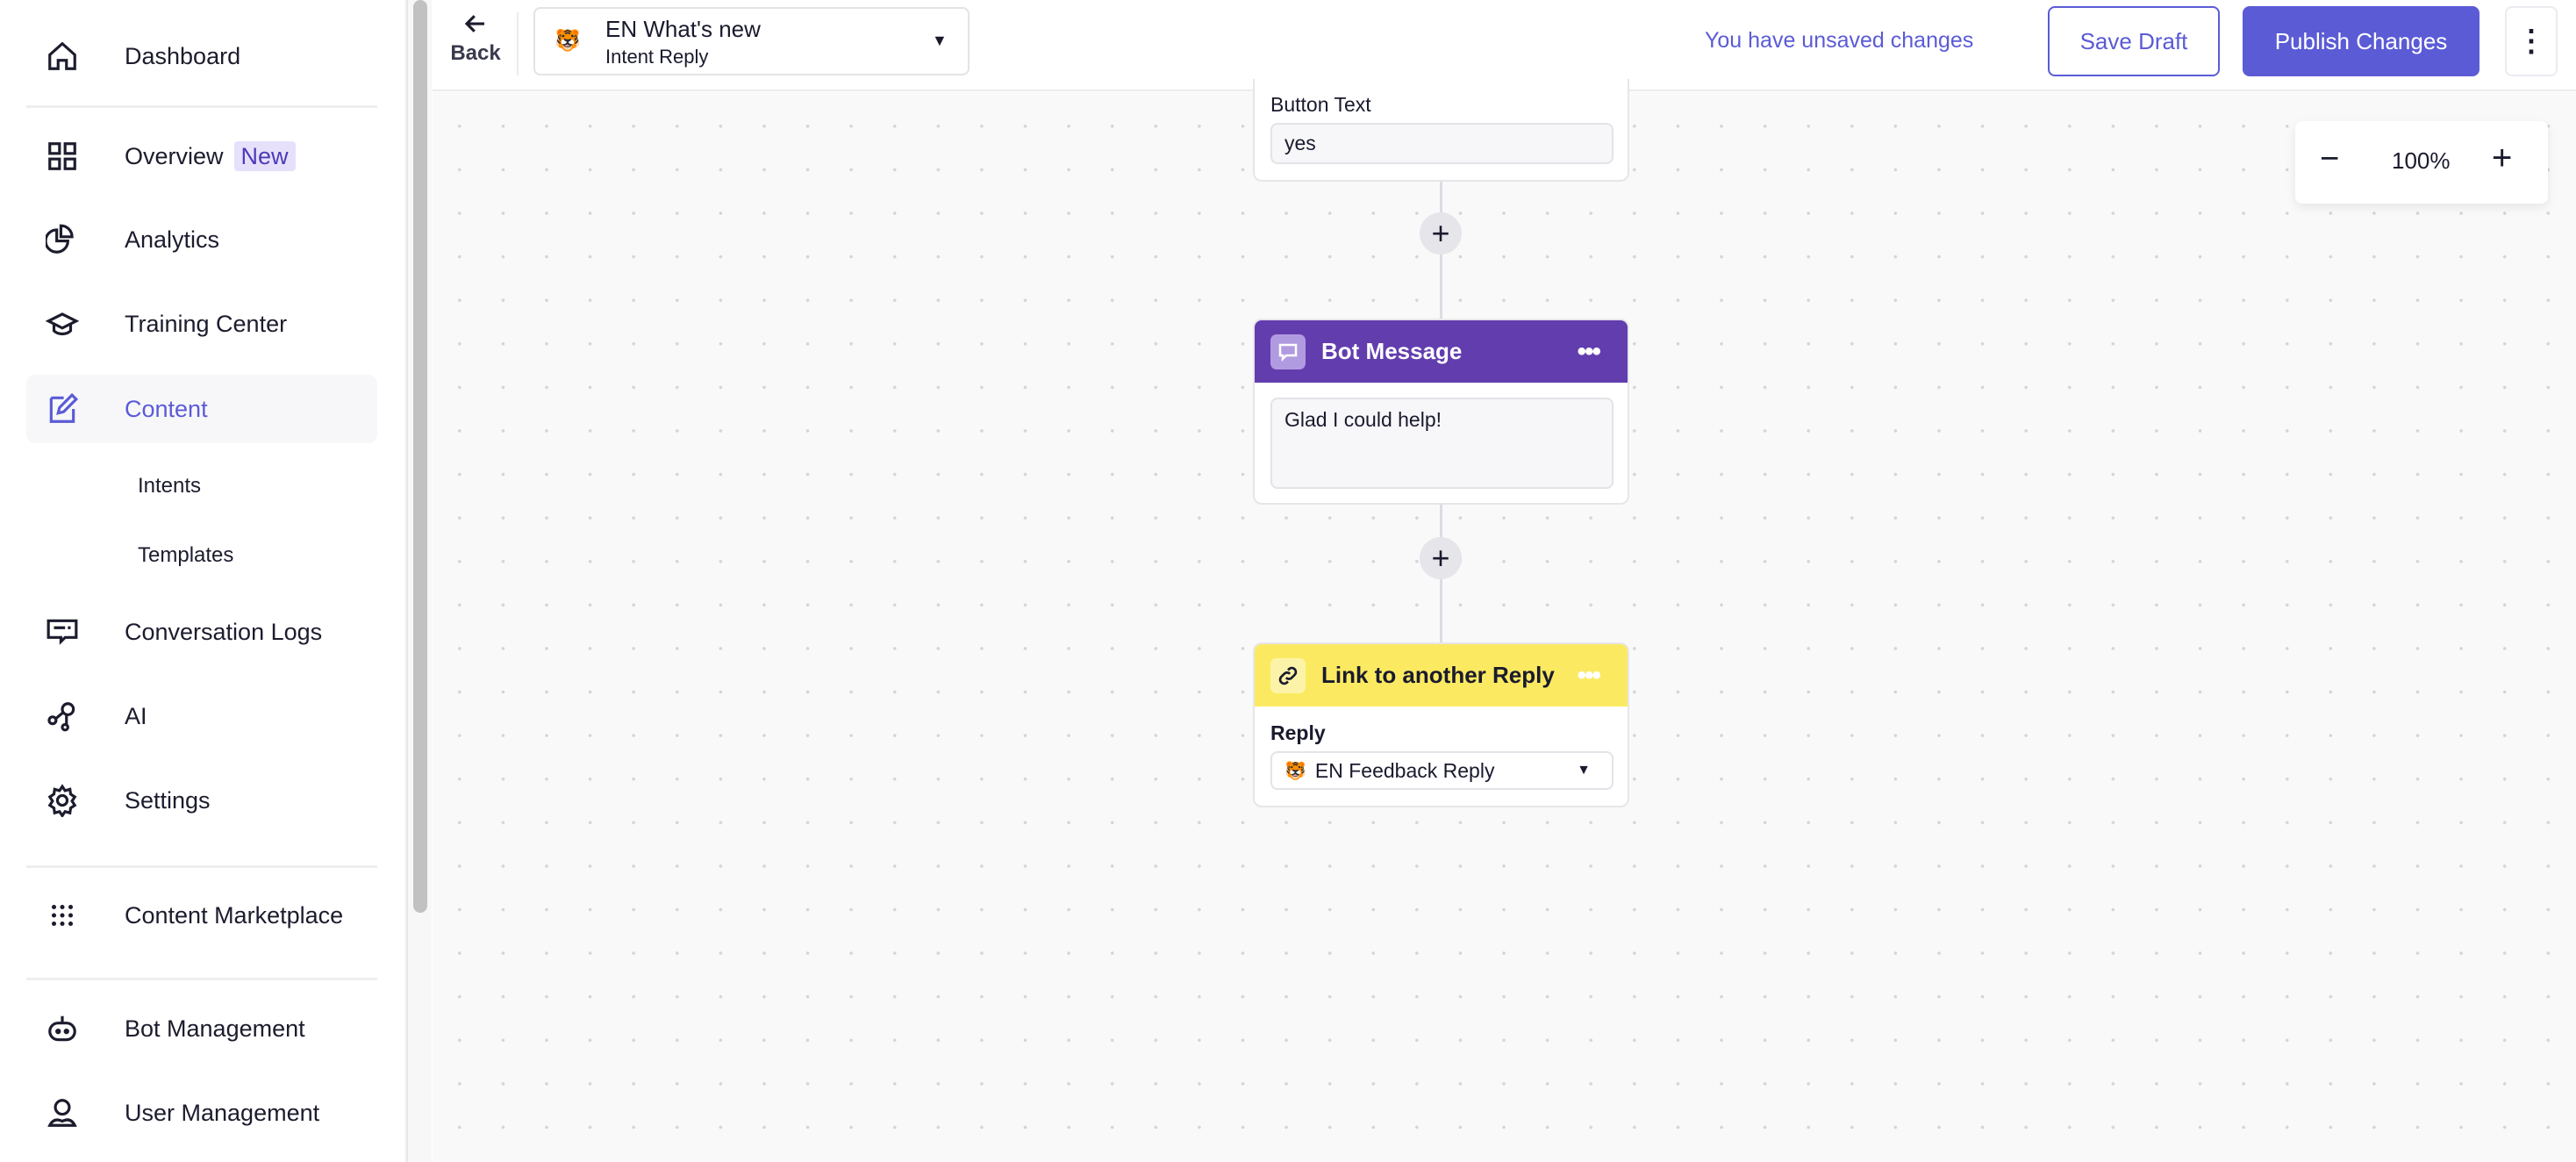 This screenshot has width=2576, height=1162. I want to click on sidebar-item-label: Conversation Logs, so click(224, 631).